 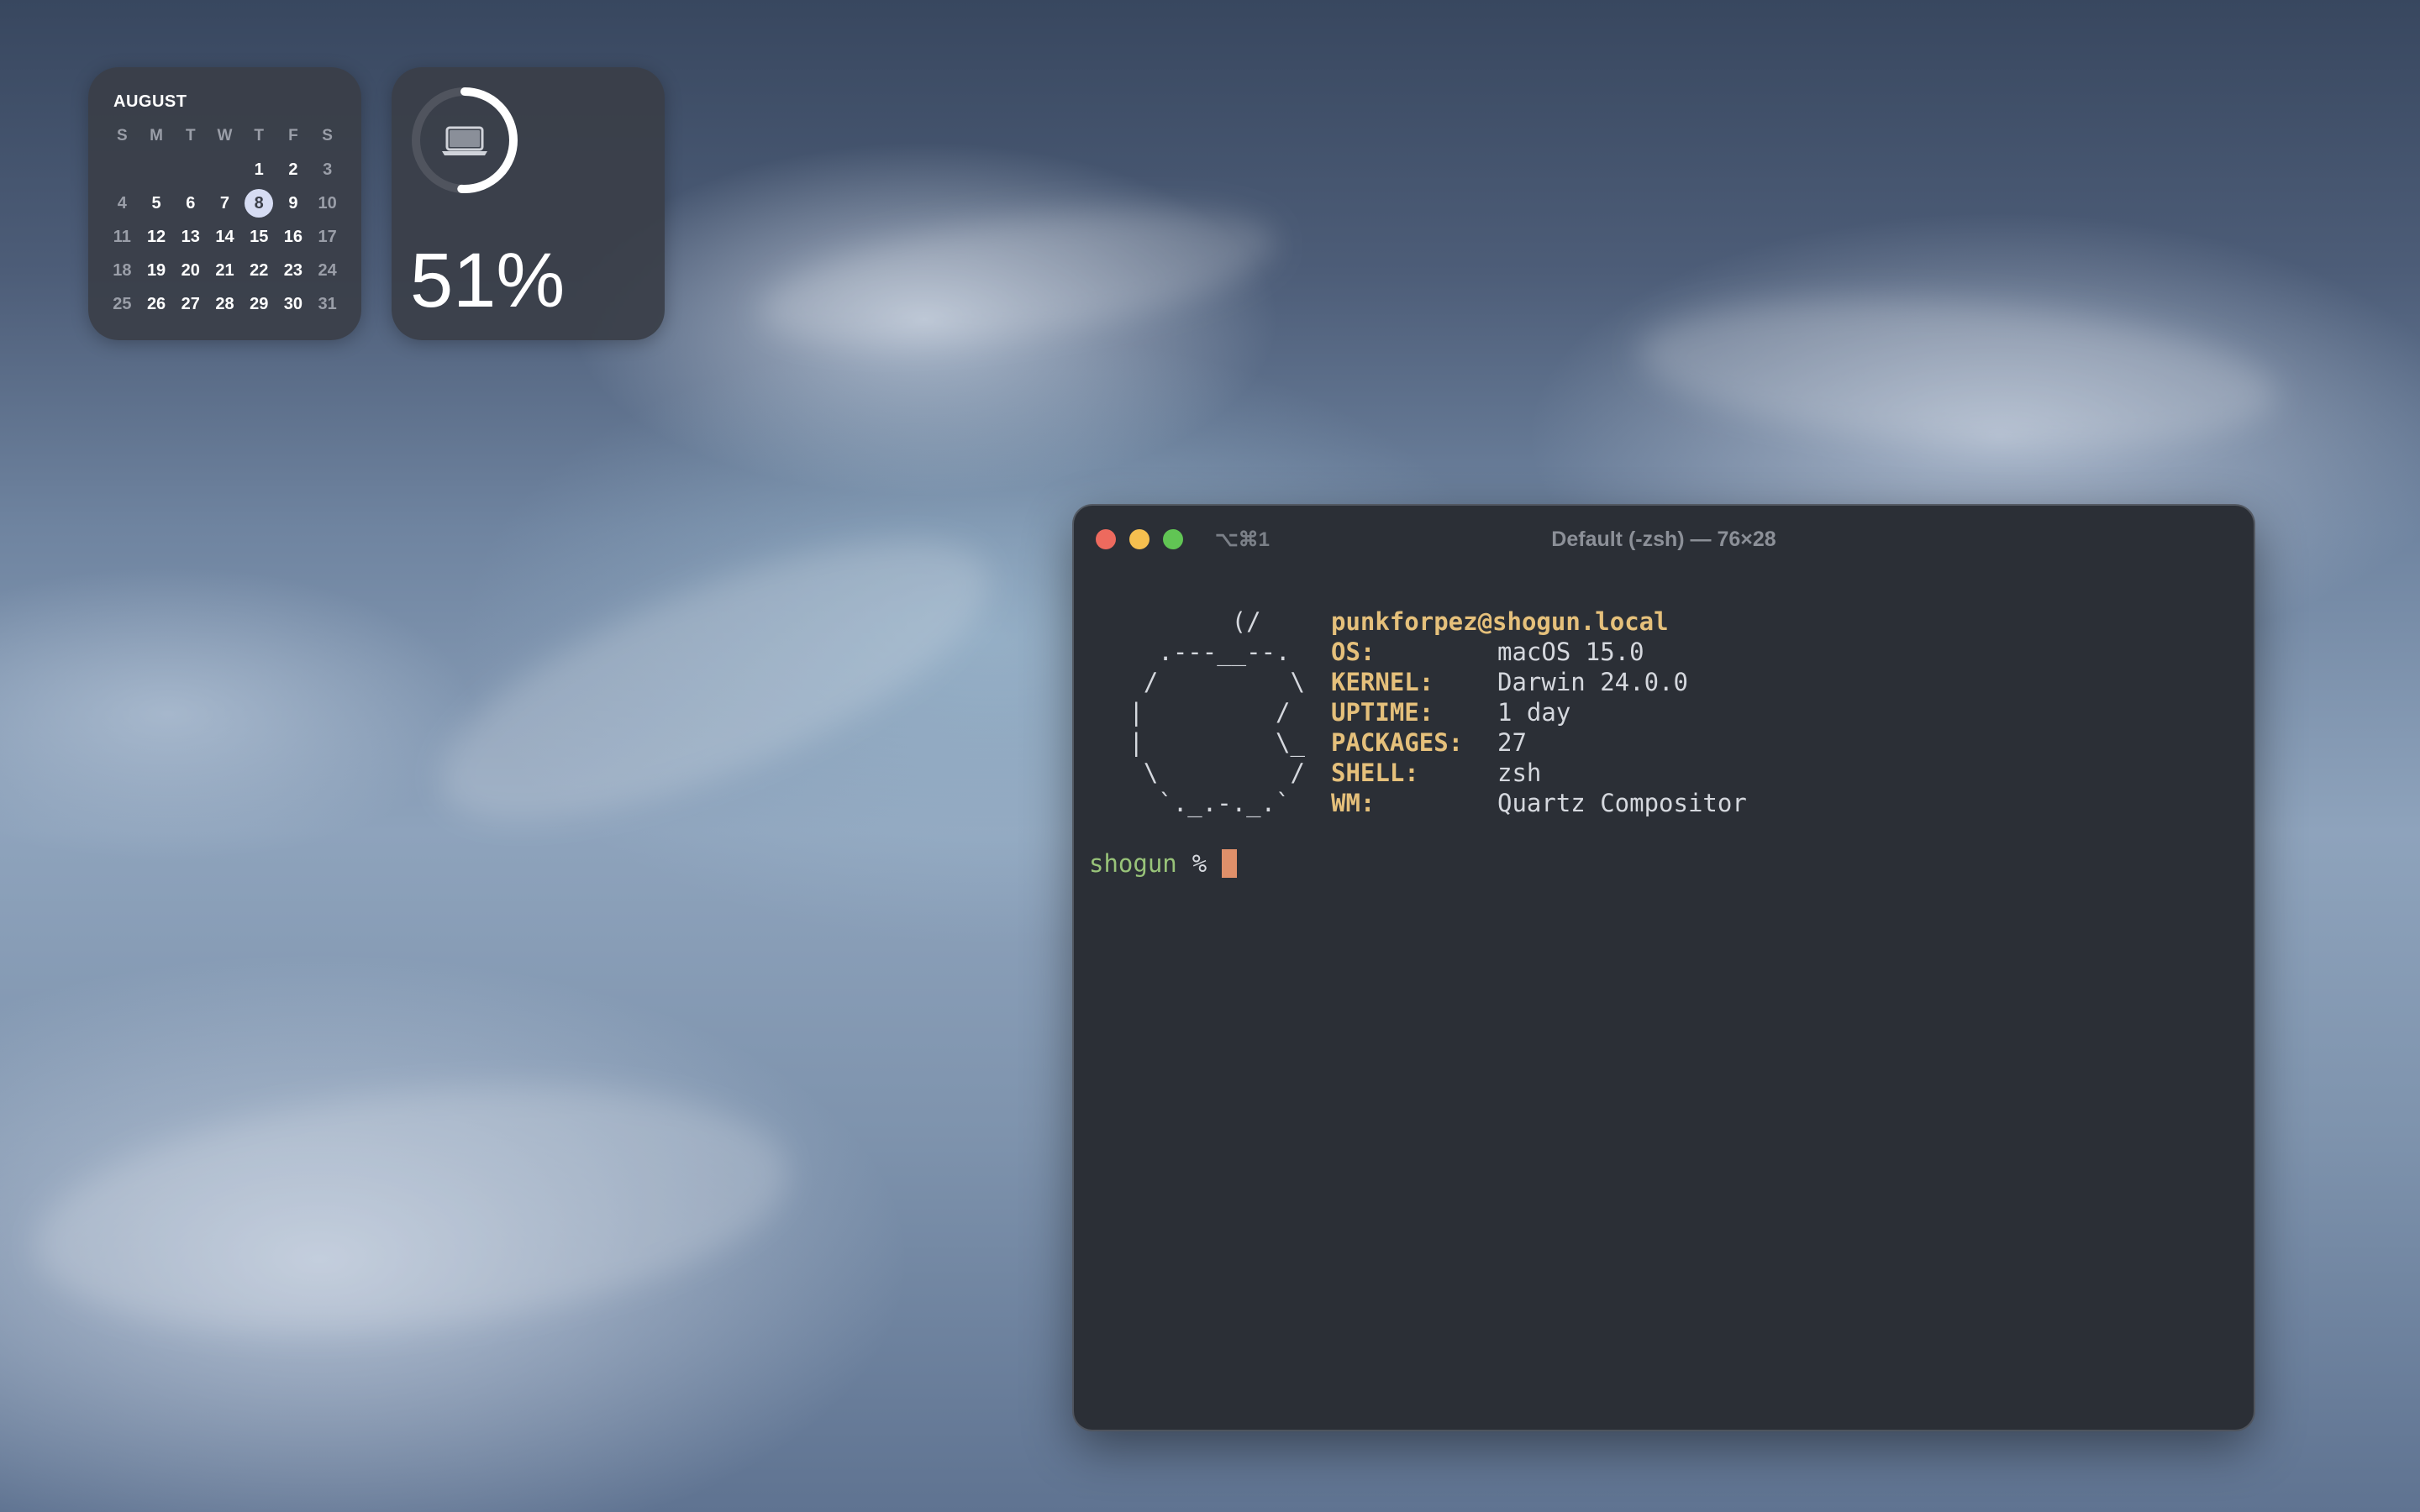 What do you see at coordinates (1209, 742) in the screenshot?
I see `ascii-art-line: | \_` at bounding box center [1209, 742].